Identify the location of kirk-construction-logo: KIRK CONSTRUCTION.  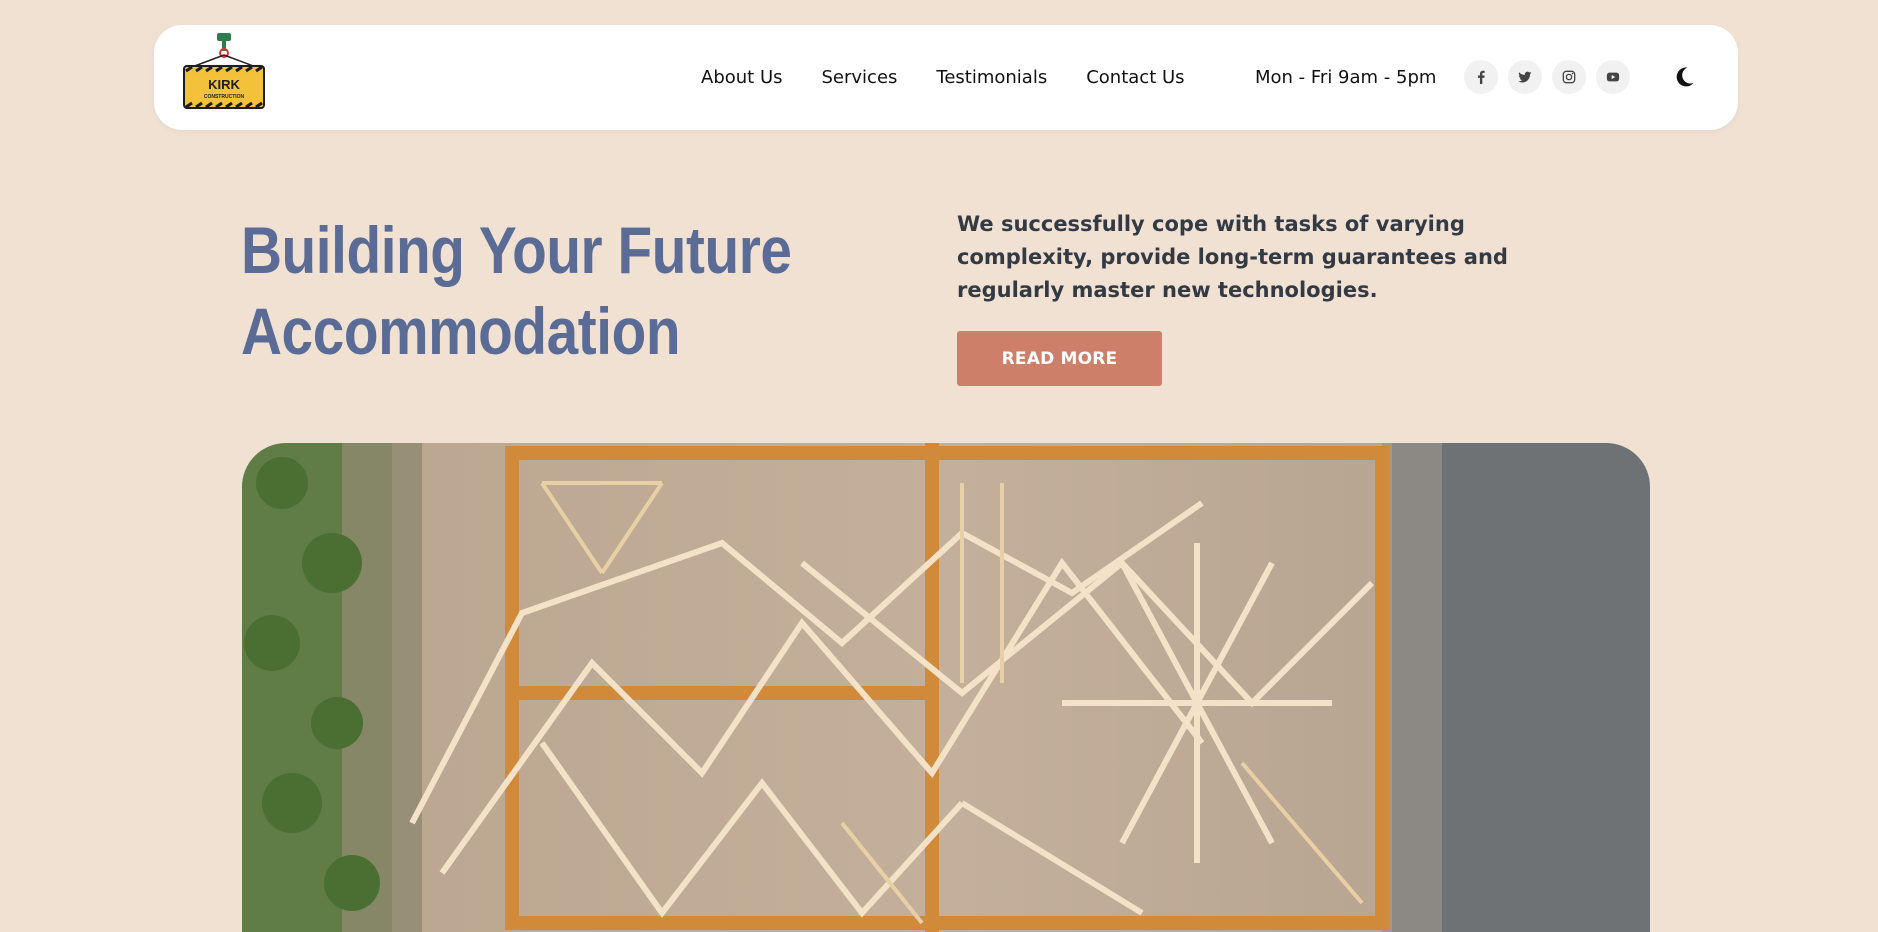
(224, 72).